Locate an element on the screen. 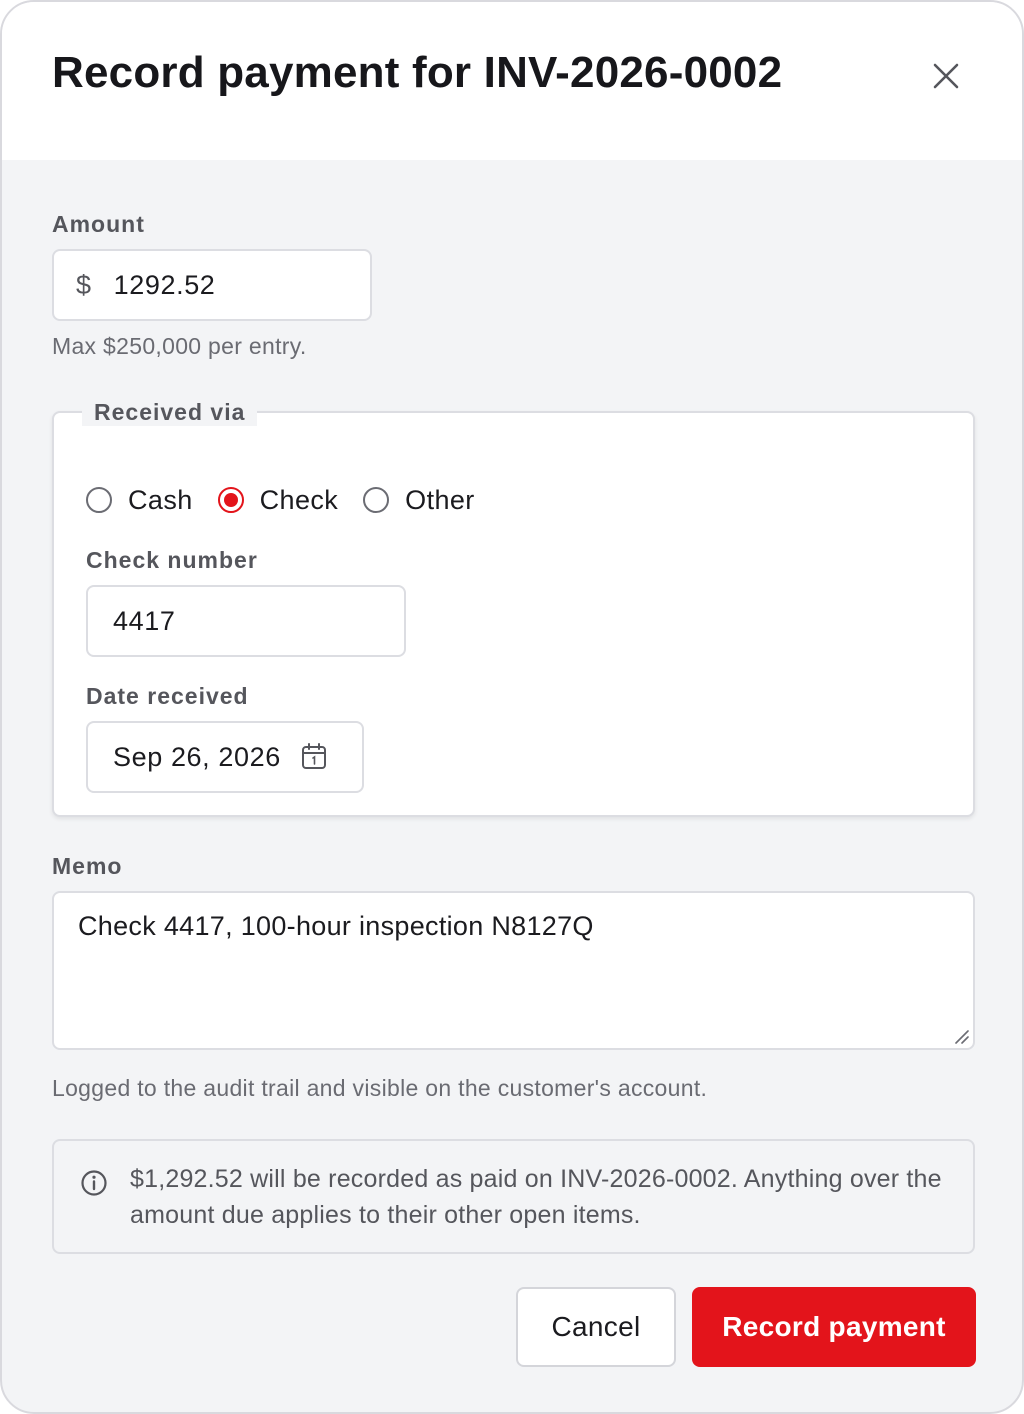  radio-cash: Cash is located at coordinates (139, 500).